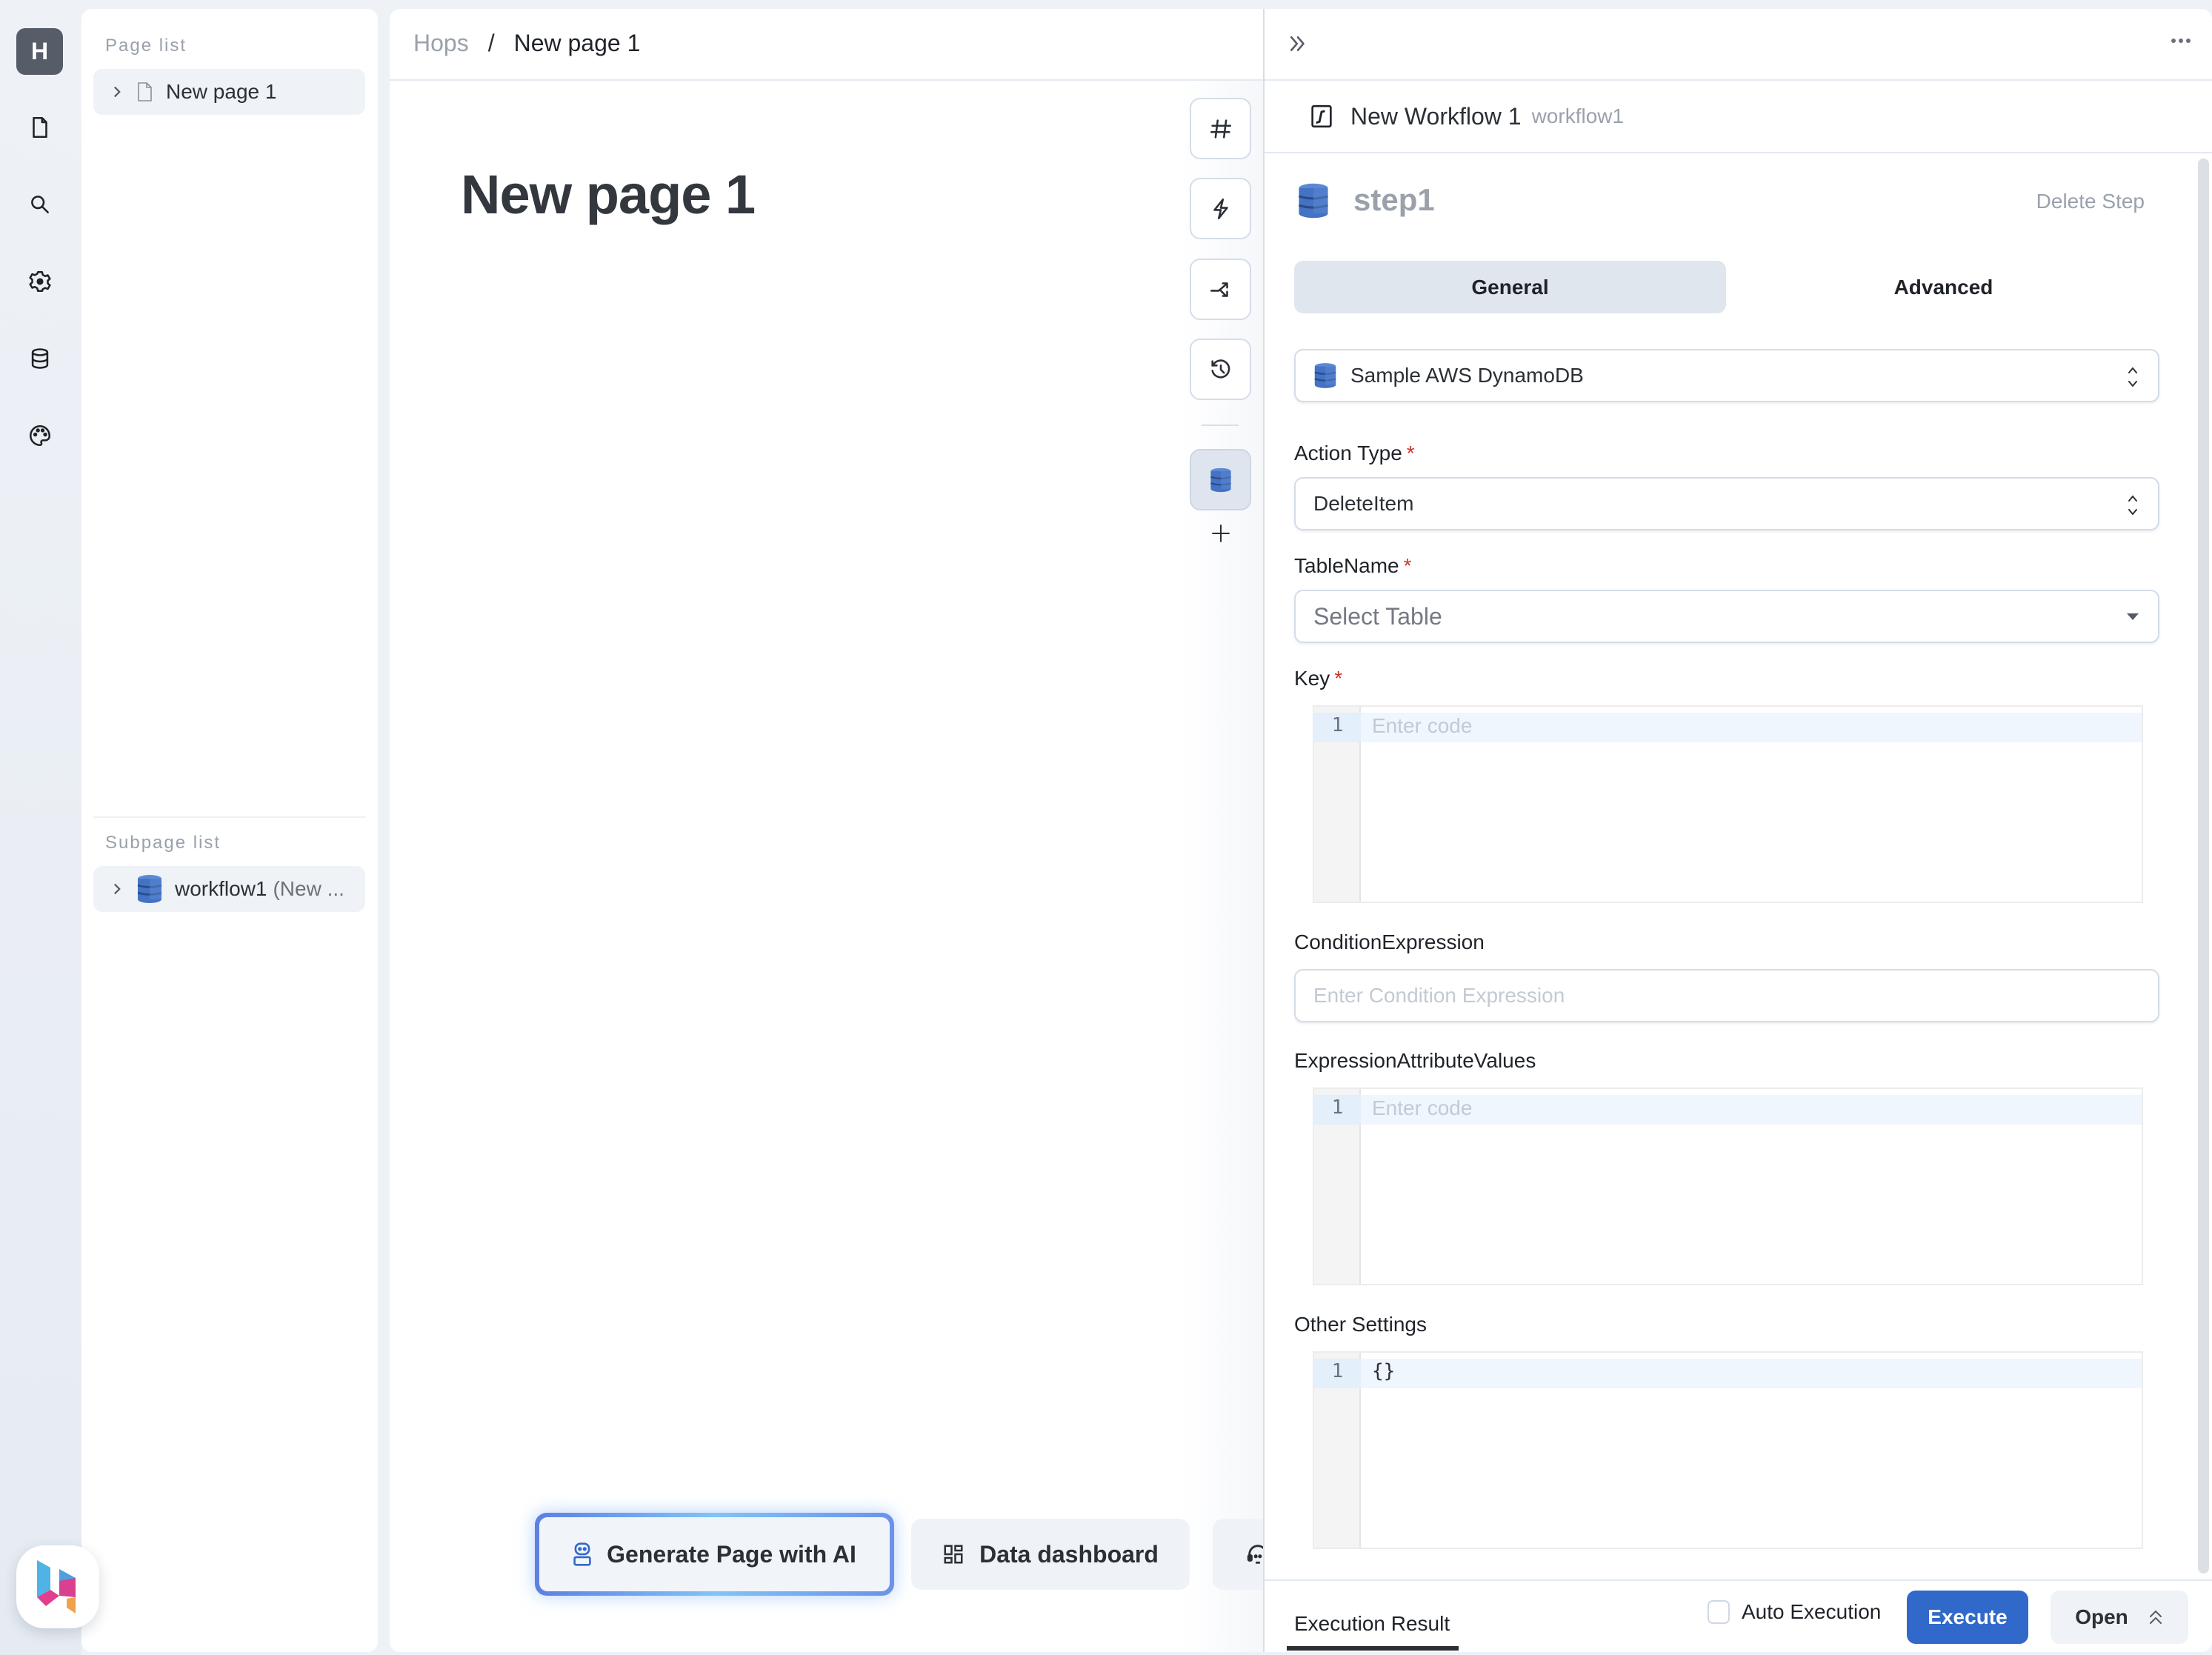 The height and width of the screenshot is (1655, 2212). I want to click on branch-icon, so click(1219, 289).